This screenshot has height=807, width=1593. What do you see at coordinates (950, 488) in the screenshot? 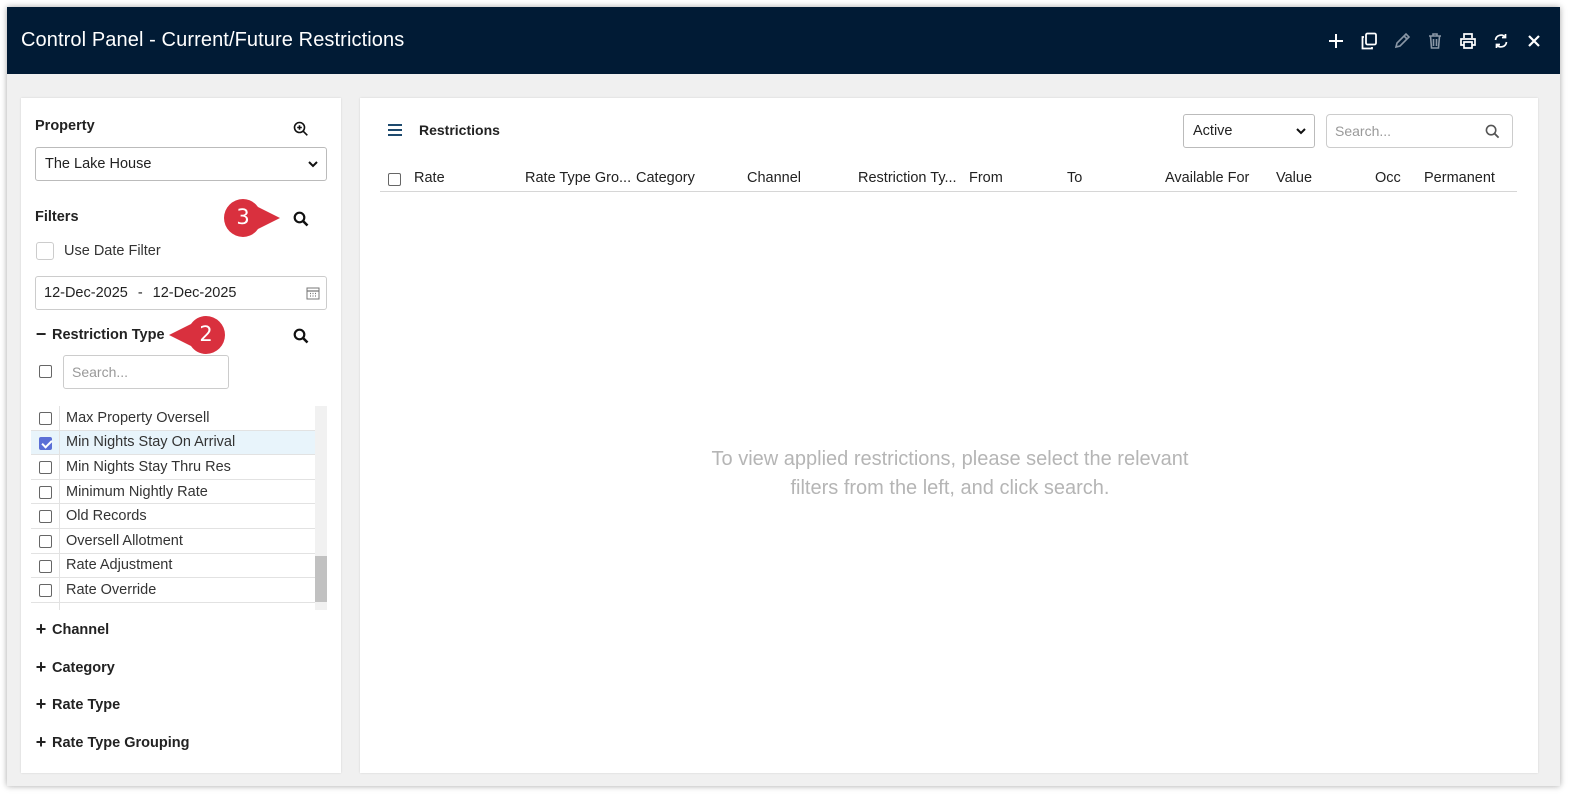
I see `empty-state-line-2: filters from the left, and click search.` at bounding box center [950, 488].